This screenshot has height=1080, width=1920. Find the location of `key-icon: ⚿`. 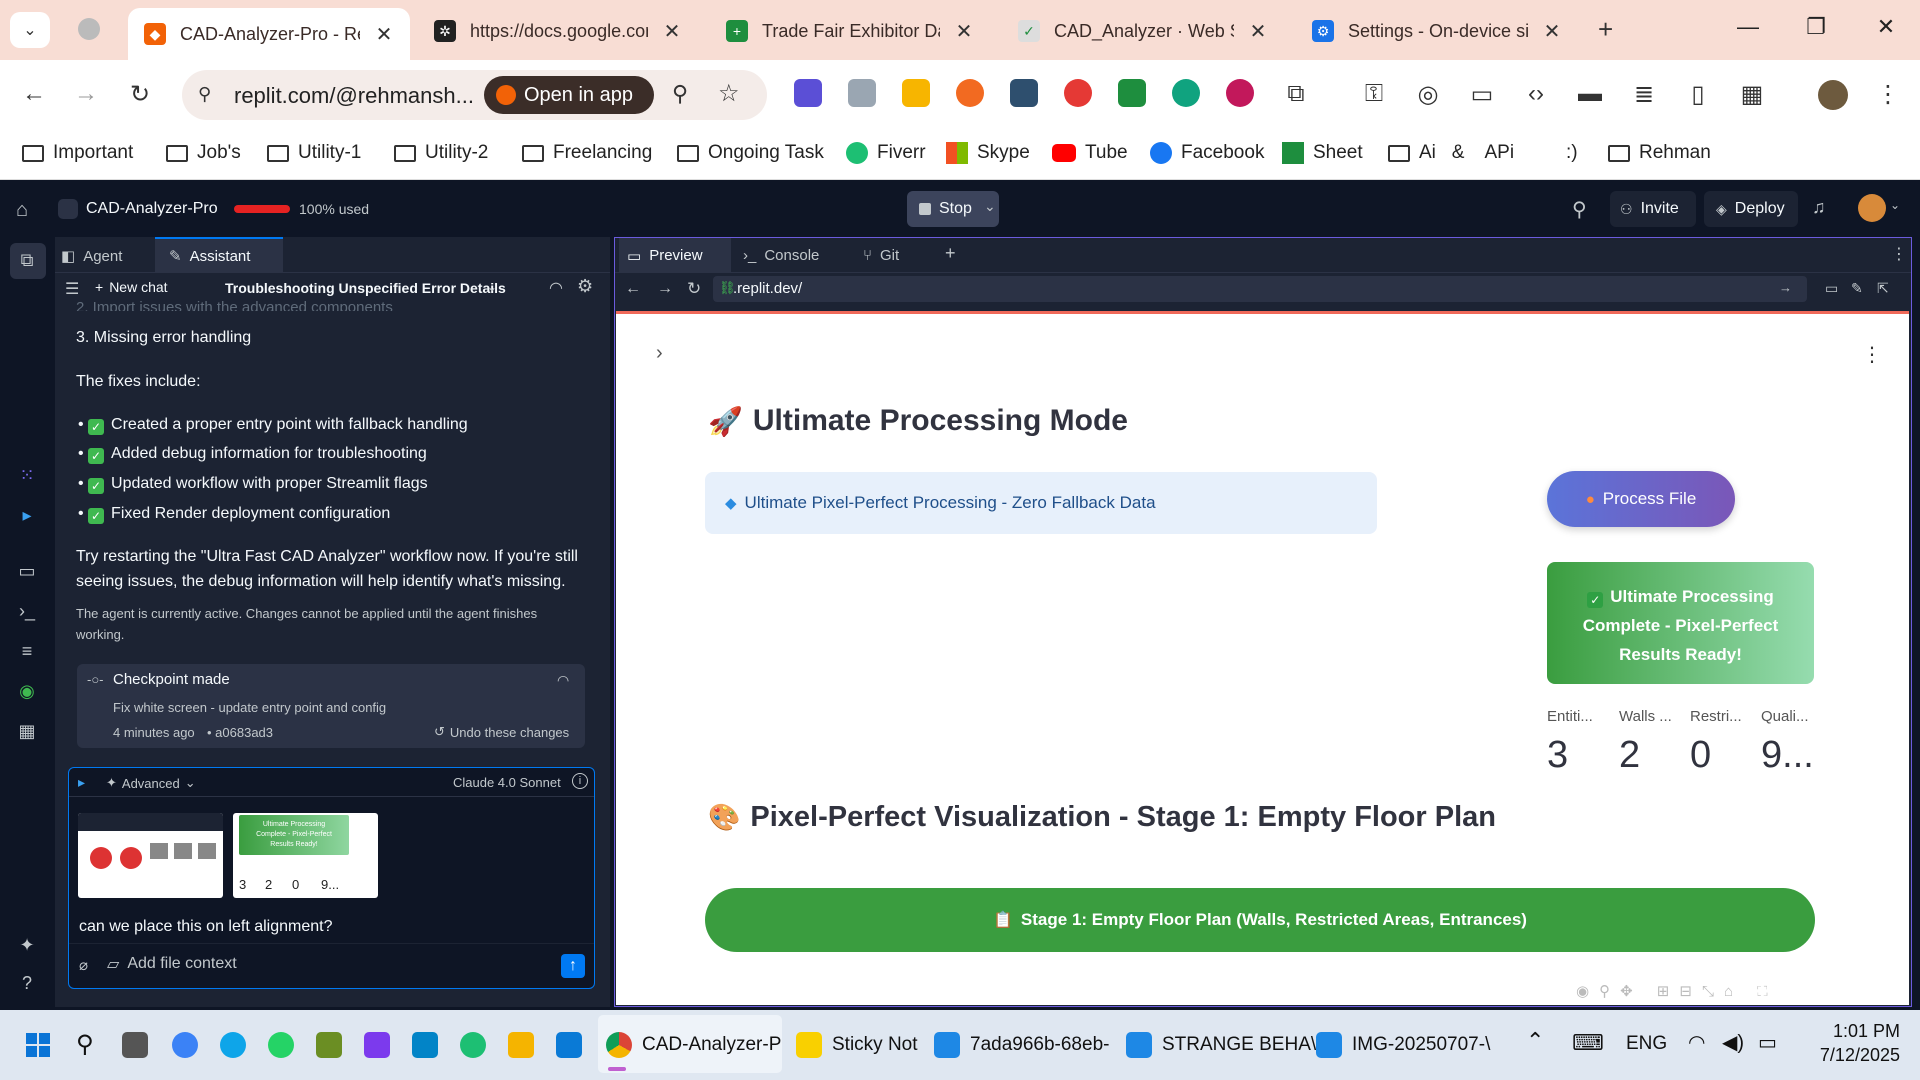

key-icon: ⚿ is located at coordinates (1374, 94).